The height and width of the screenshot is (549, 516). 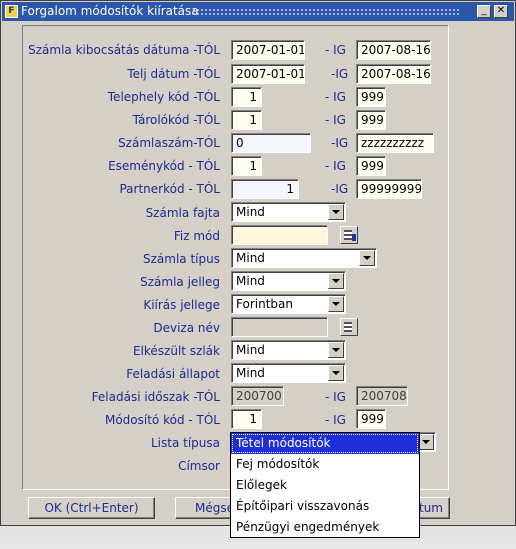 I want to click on telj-datum-to-input: 2007-08-16, so click(x=393, y=74).